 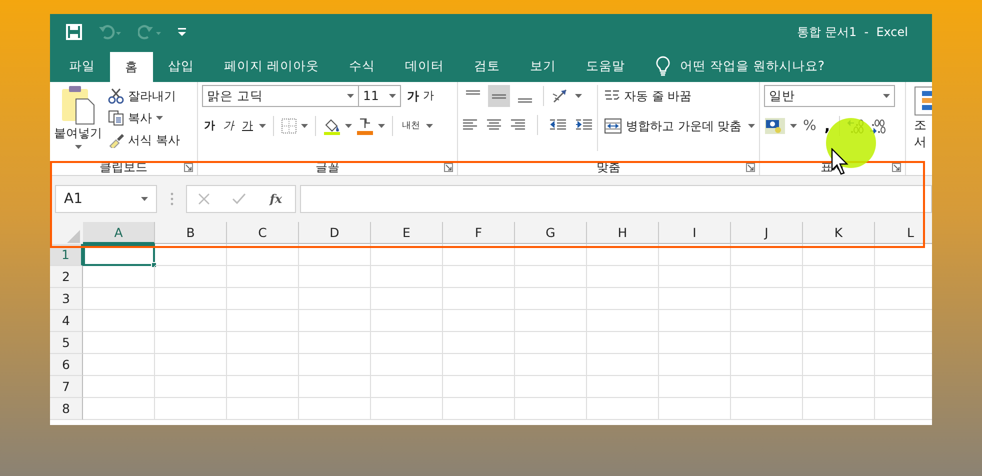 What do you see at coordinates (142, 96) in the screenshot?
I see `cut-button: 잘라내기` at bounding box center [142, 96].